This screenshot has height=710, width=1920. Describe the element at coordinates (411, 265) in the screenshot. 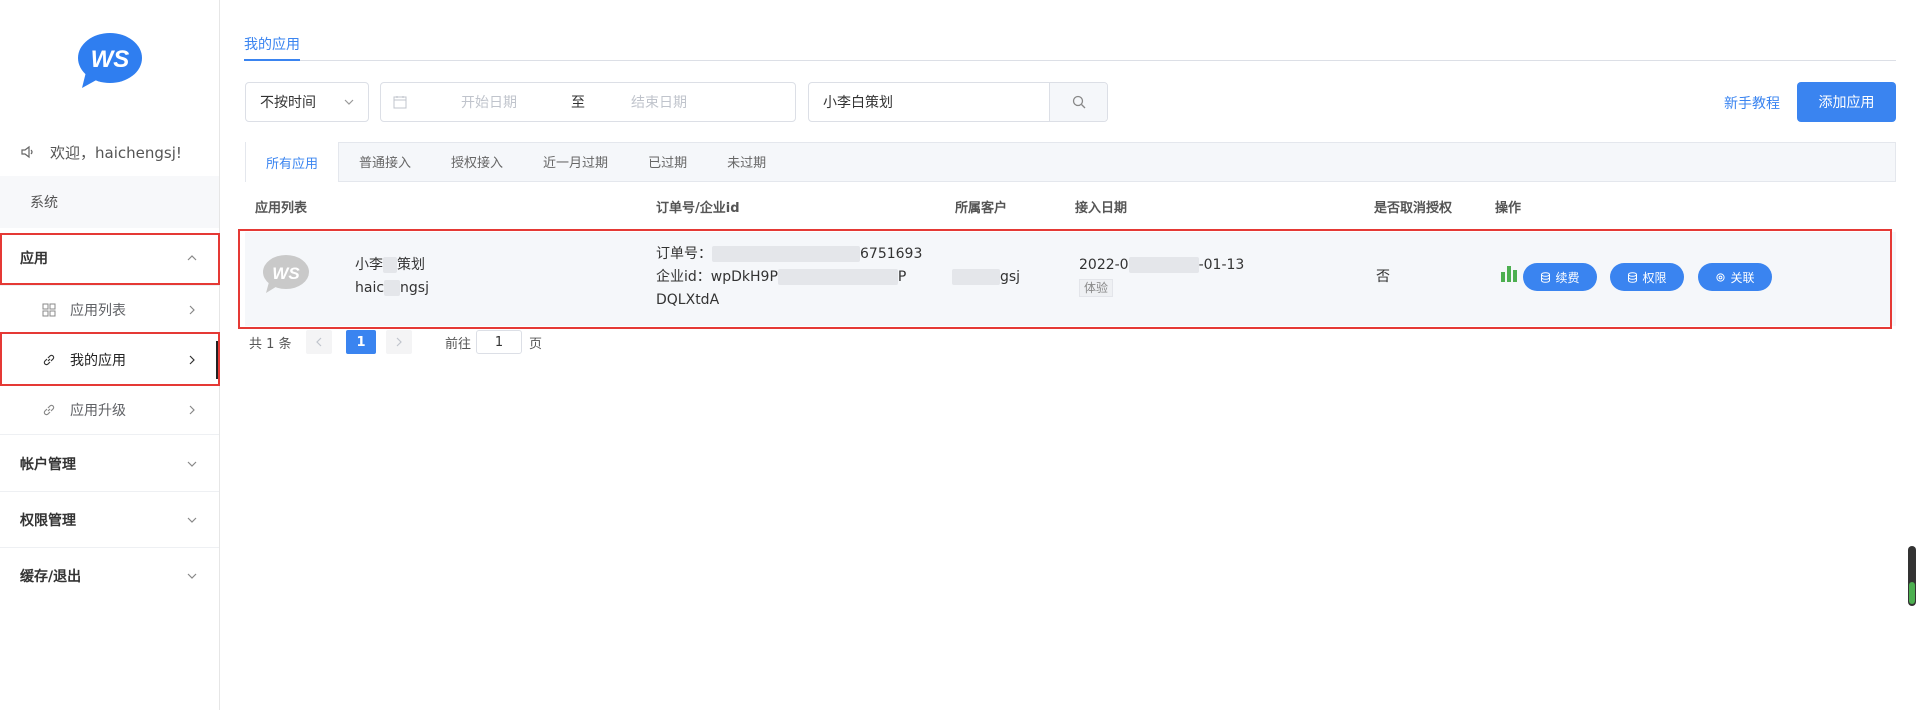

I see `app-name-line1-b: 策划` at that location.